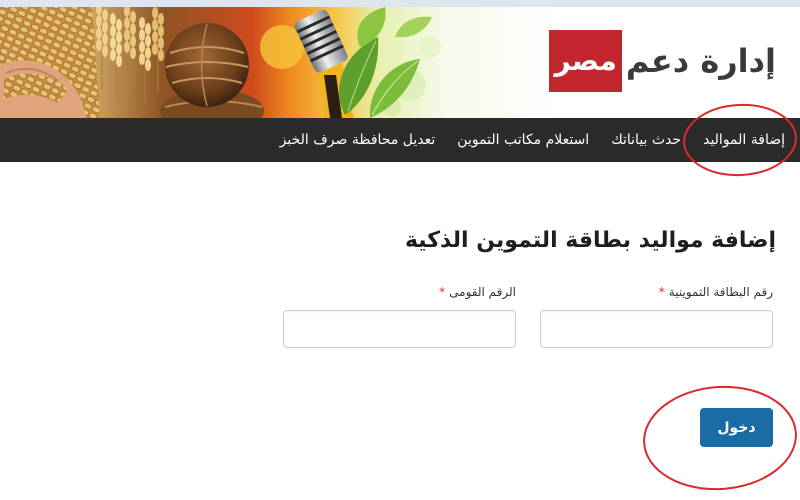  I want to click on nav-item-bread-governorate: تعديل محافظة صرف الخبز, so click(358, 140).